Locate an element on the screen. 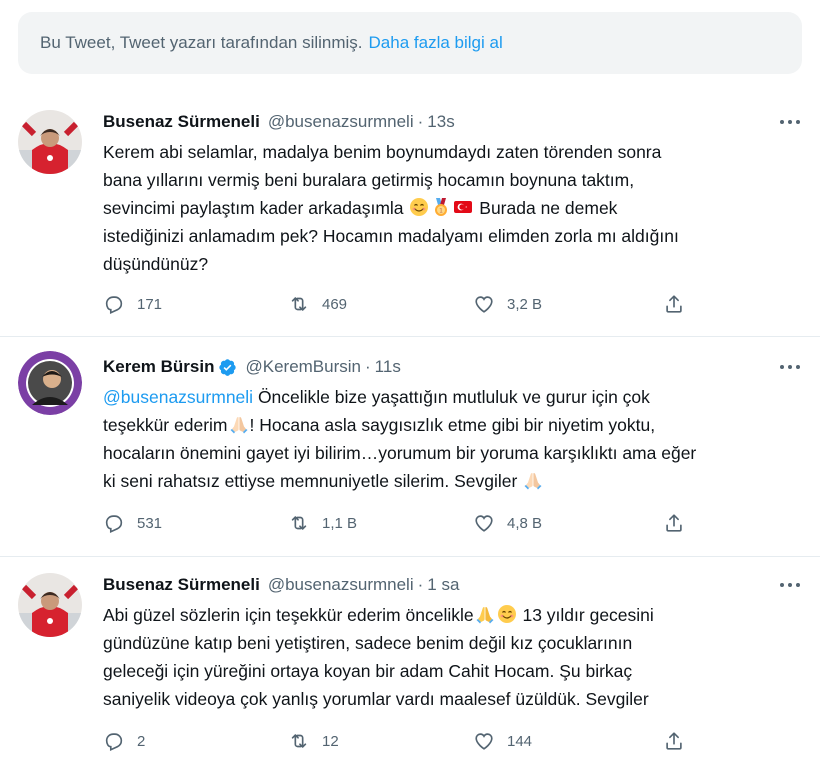  tweet-actions: 171 469 3,2 B is located at coordinates (403, 304).